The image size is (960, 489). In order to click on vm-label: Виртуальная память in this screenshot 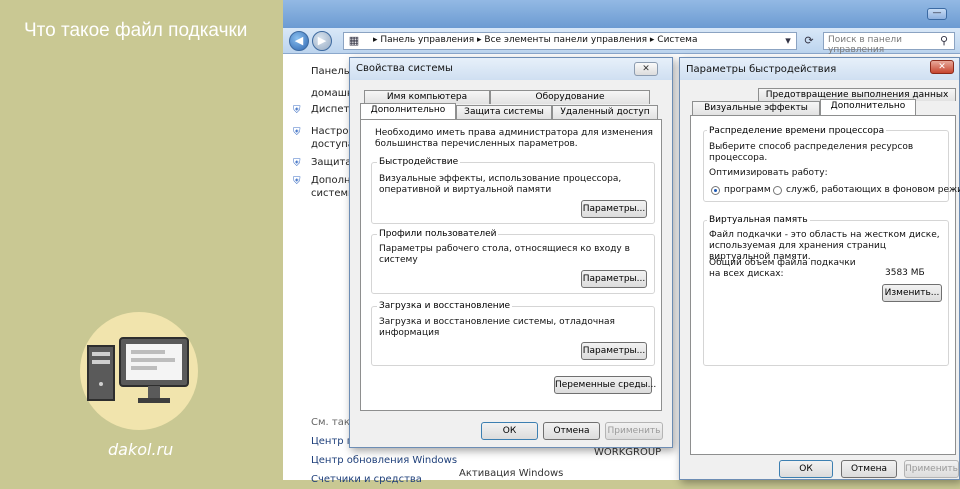, I will do `click(758, 220)`.